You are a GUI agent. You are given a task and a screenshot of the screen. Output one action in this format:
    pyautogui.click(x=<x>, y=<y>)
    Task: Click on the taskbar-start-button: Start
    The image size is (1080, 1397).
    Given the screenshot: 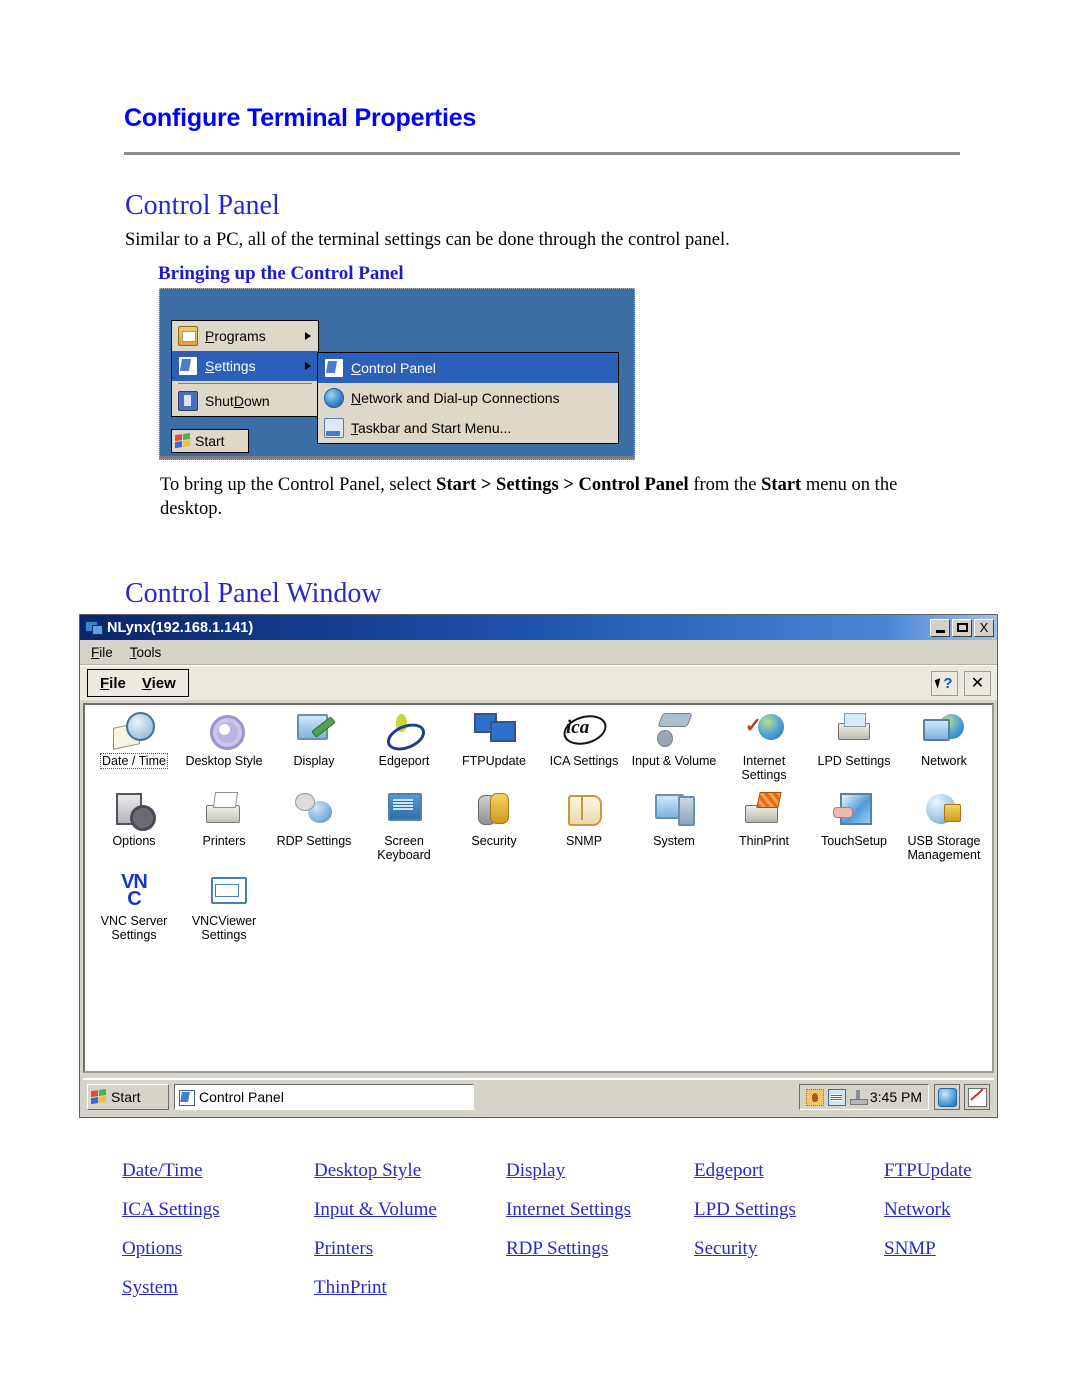 What is the action you would take?
    pyautogui.click(x=128, y=1097)
    